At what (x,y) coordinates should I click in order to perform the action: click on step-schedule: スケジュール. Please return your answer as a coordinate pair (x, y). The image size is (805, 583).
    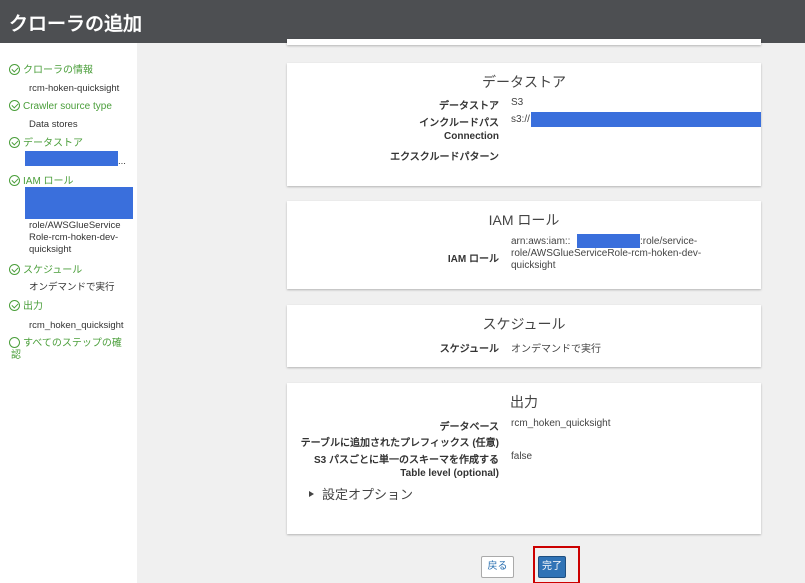
    Looking at the image, I should click on (45, 270).